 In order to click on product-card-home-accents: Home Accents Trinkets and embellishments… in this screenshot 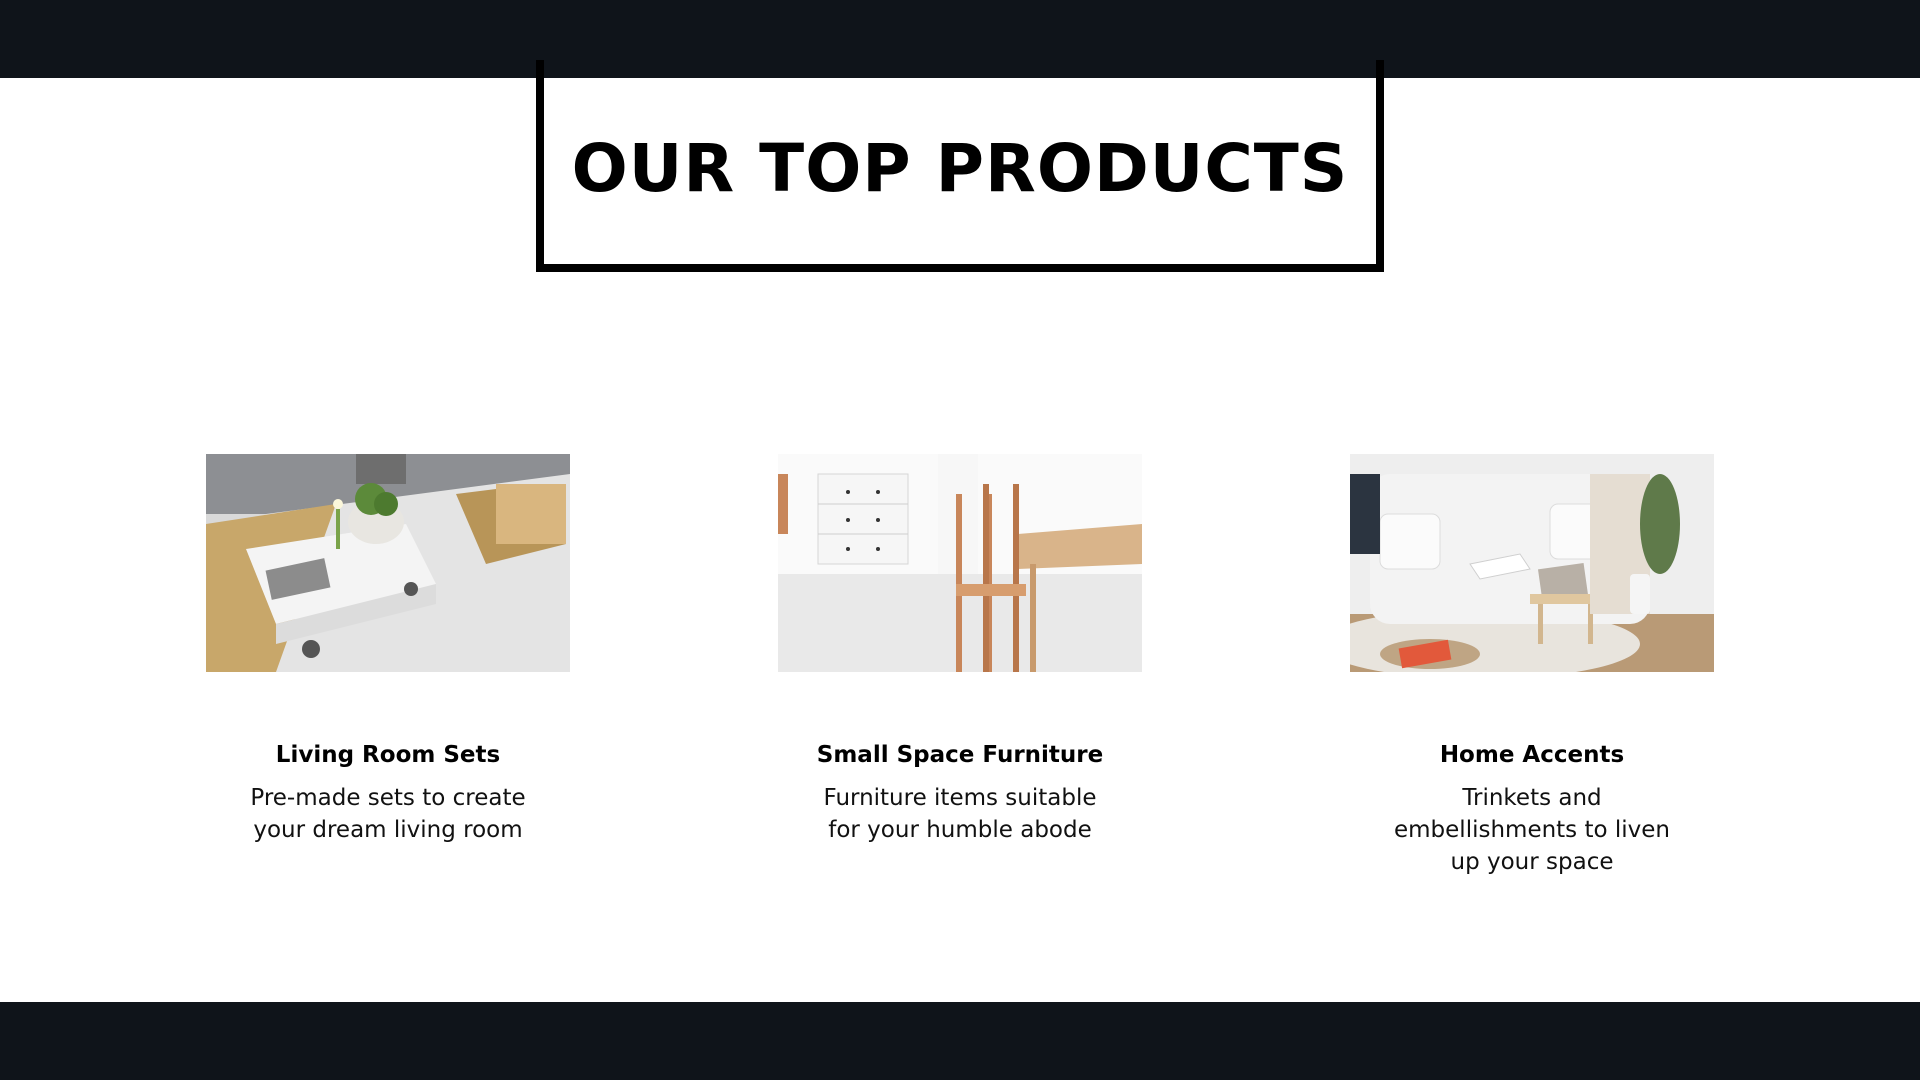, I will do `click(1532, 666)`.